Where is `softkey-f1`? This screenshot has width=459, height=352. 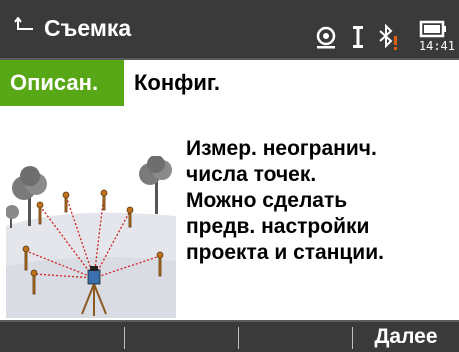 softkey-f1 is located at coordinates (62, 337).